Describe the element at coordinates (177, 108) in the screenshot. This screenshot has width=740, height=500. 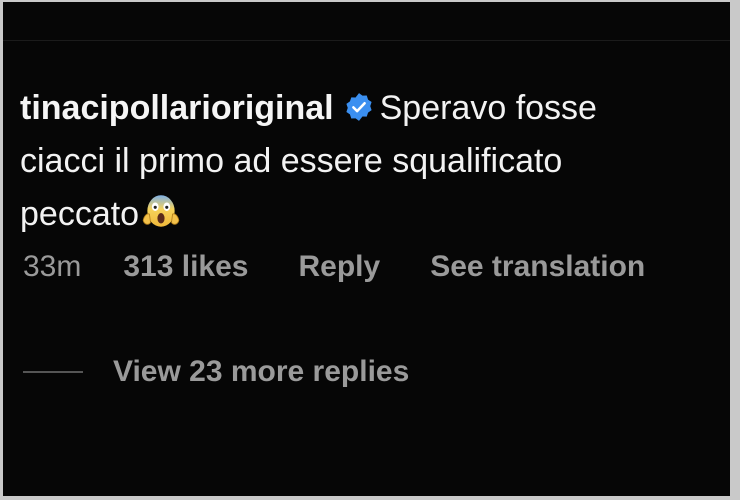
I see `comment-username: tinacipollarioriginal` at that location.